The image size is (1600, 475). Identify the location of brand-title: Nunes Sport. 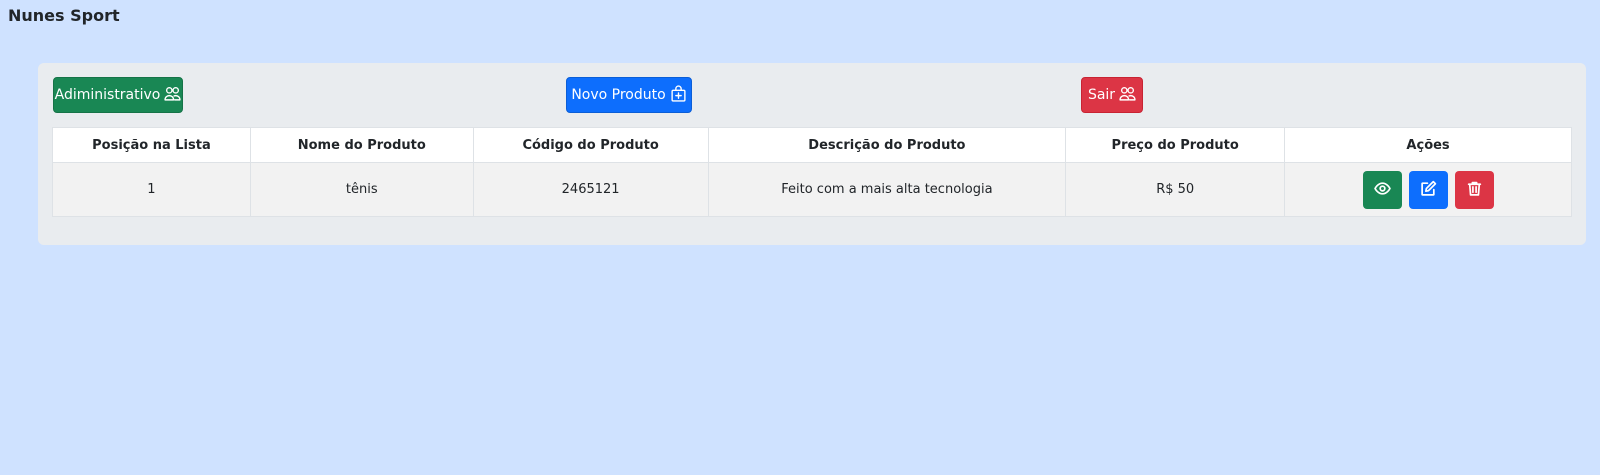
(64, 15).